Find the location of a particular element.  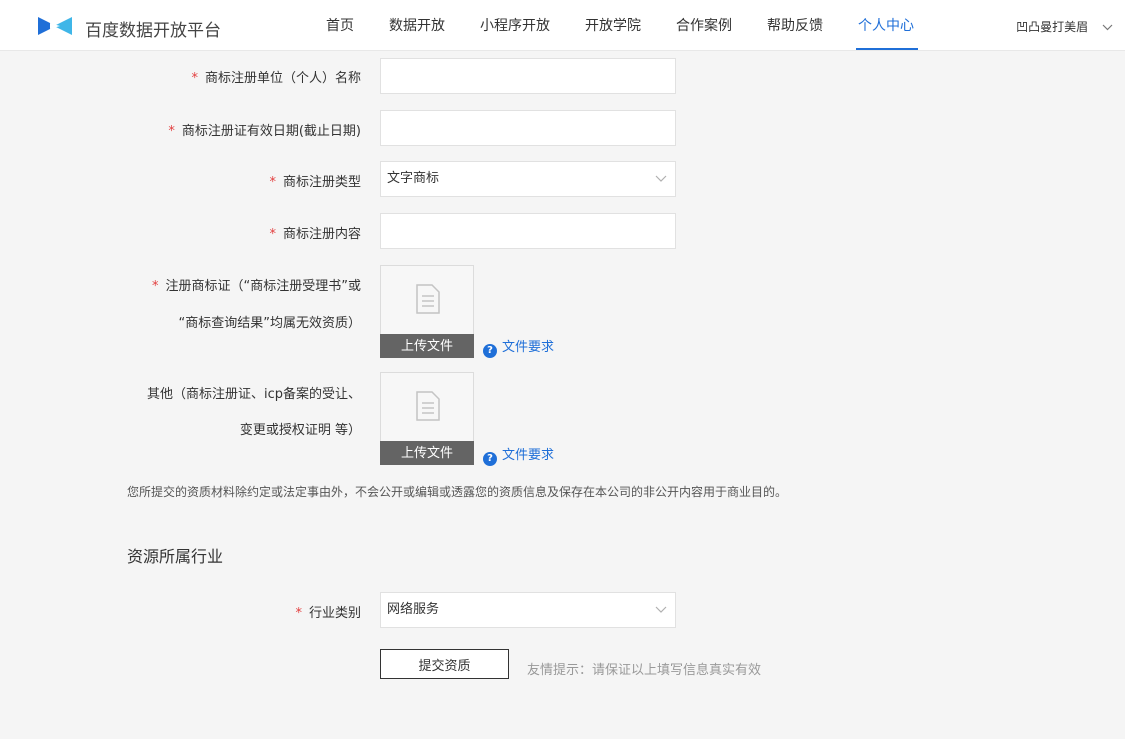

nav-personal-center: 个人中心 is located at coordinates (887, 25).